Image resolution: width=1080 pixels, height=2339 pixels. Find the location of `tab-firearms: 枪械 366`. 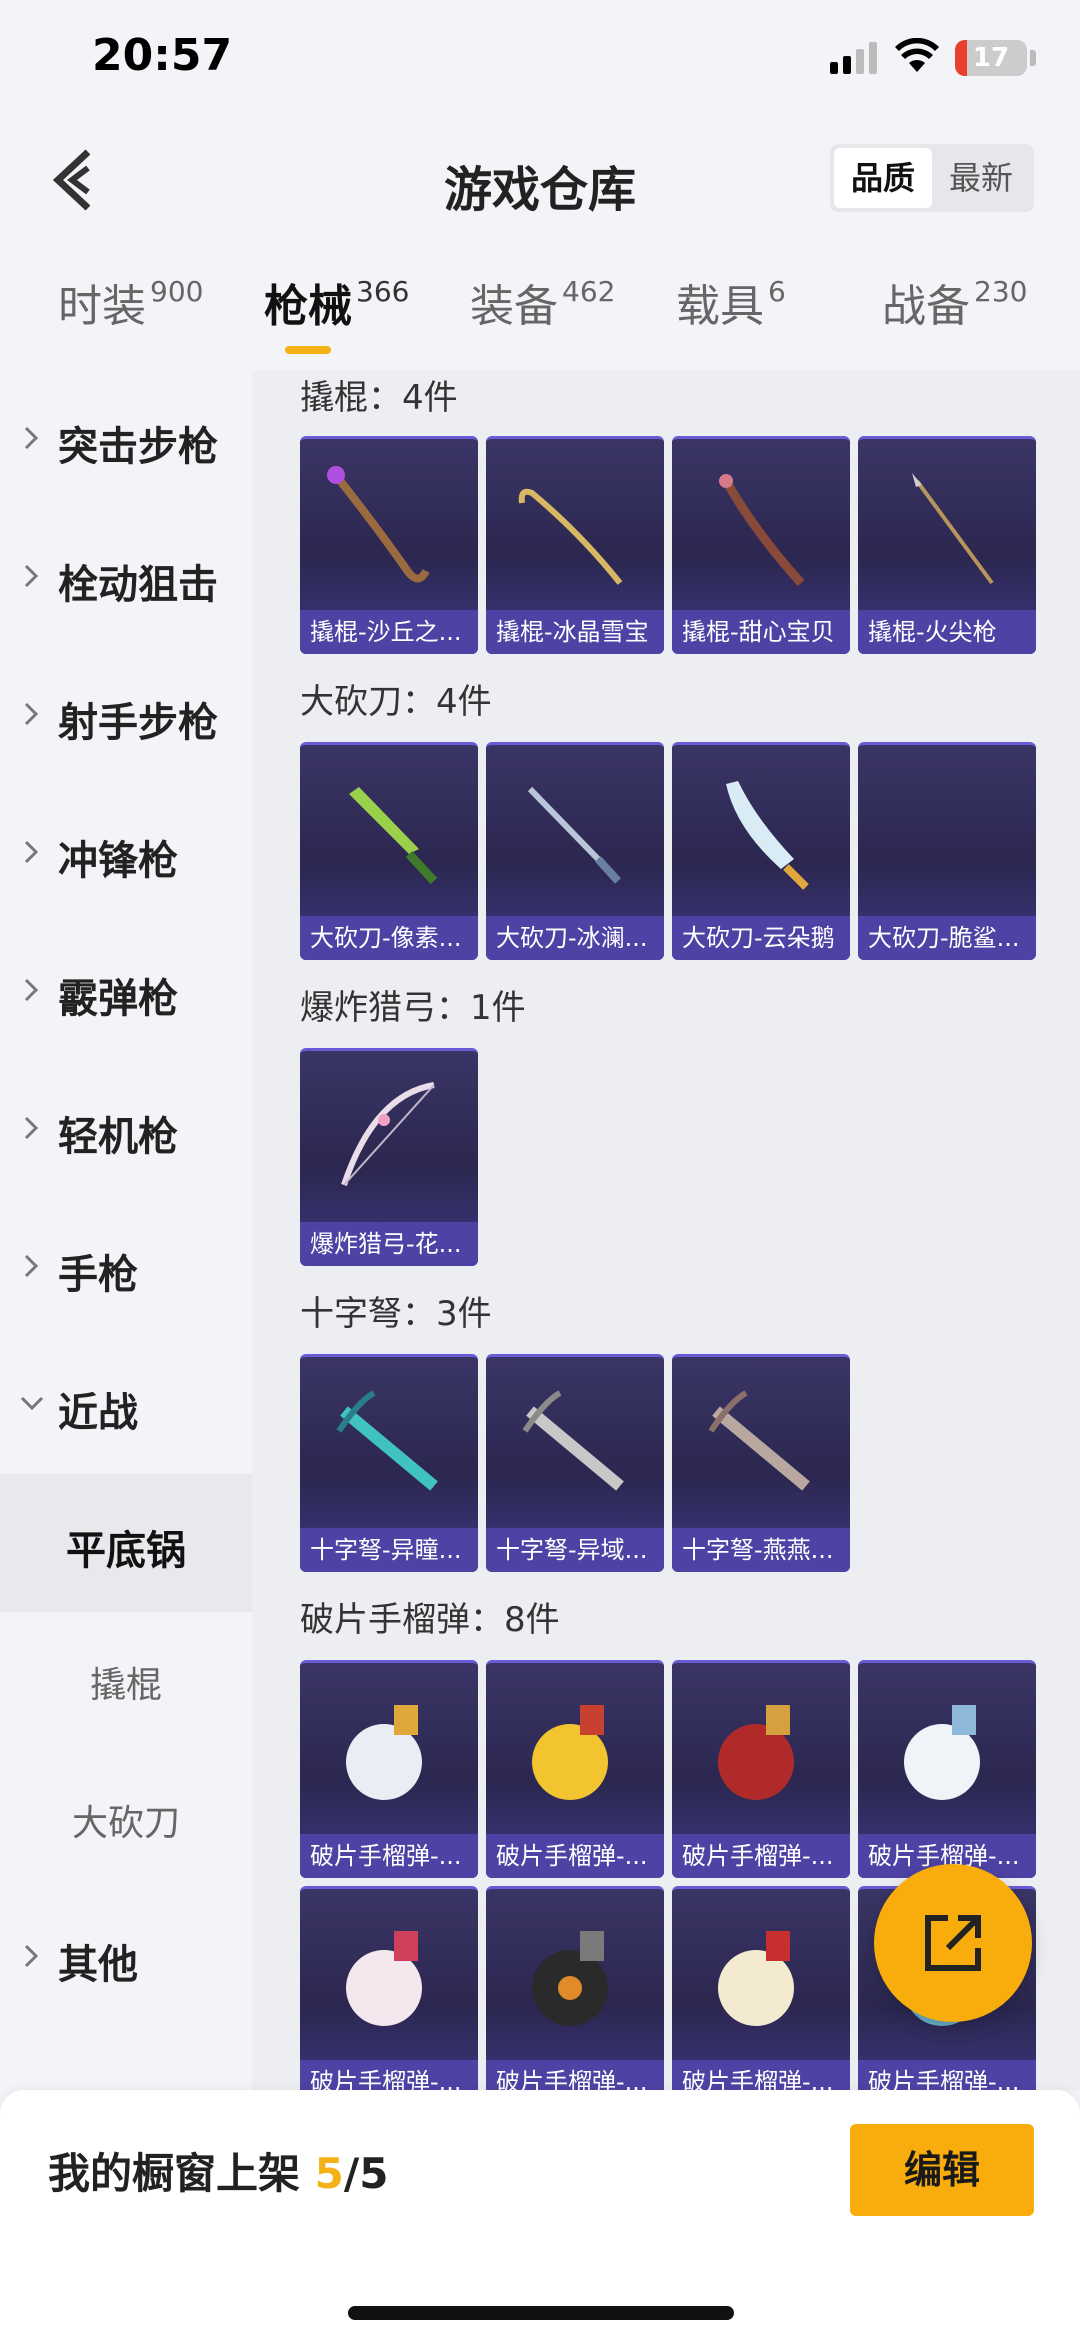

tab-firearms: 枪械 366 is located at coordinates (336, 302).